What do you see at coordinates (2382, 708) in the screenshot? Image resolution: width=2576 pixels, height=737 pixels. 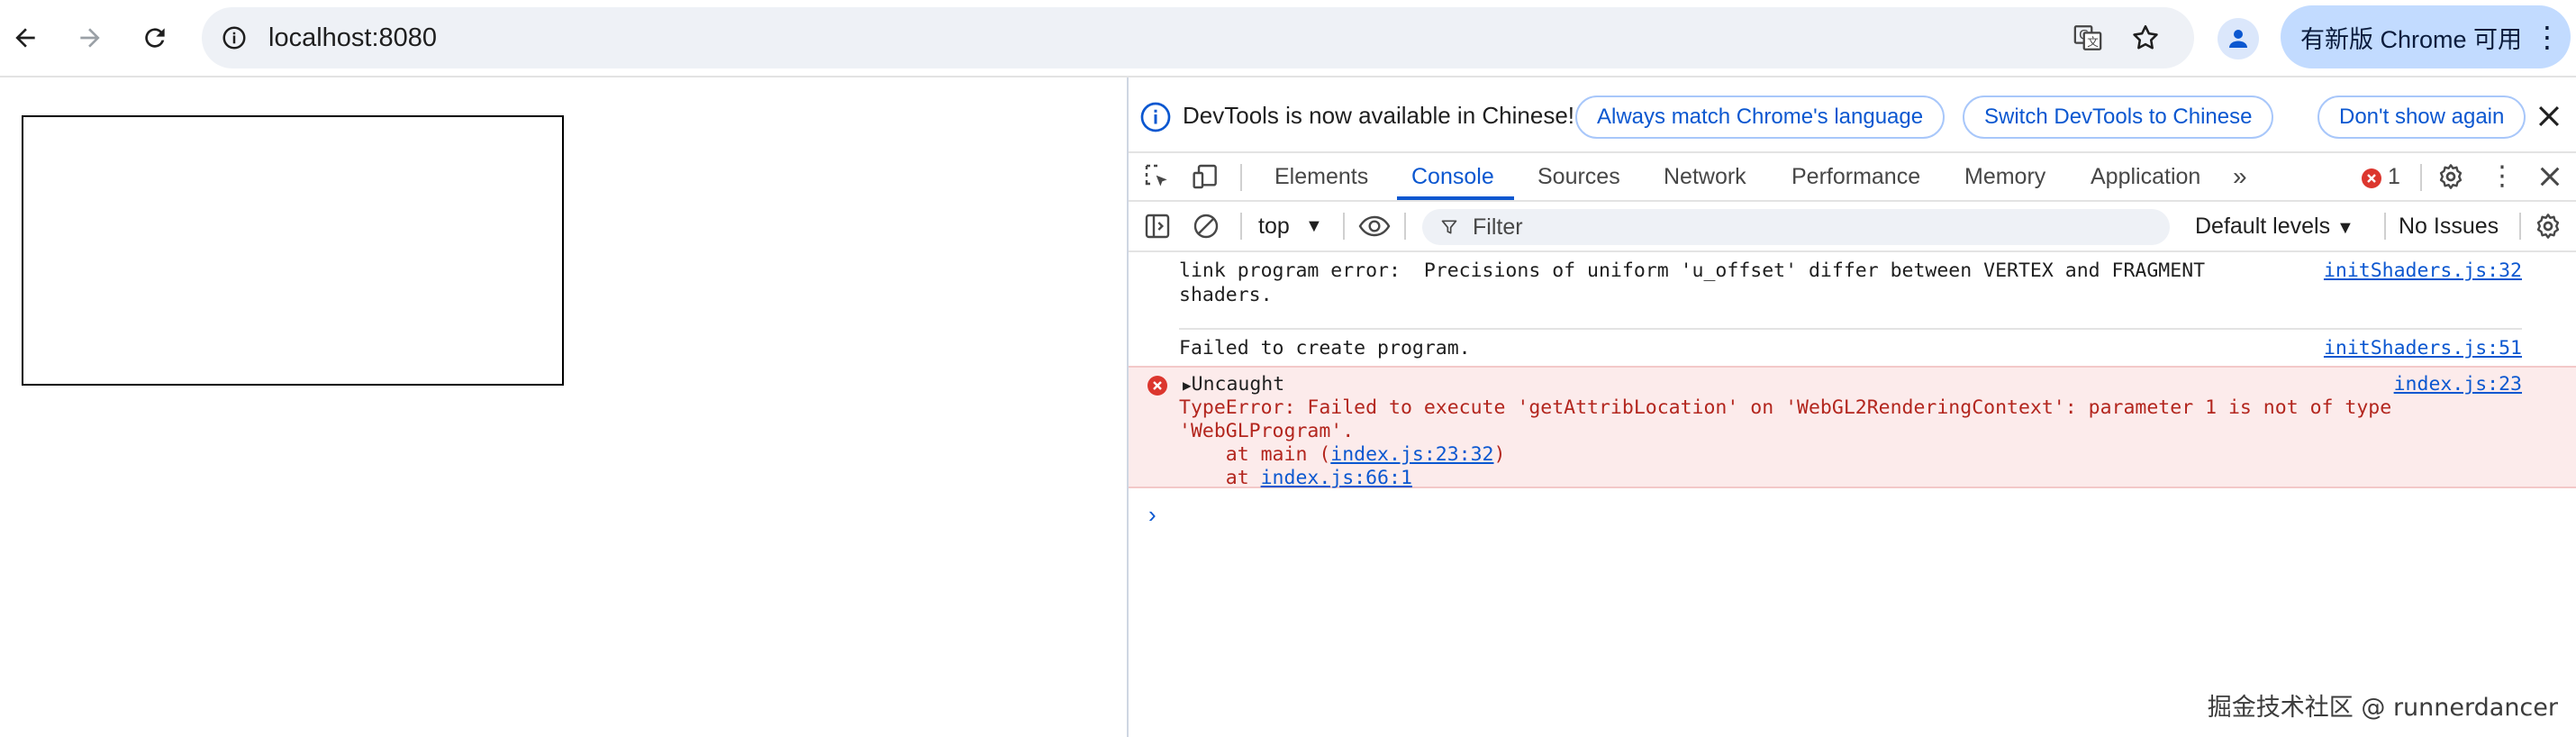 I see `watermark-text: 掘金技术社区 @ runnerdancer` at bounding box center [2382, 708].